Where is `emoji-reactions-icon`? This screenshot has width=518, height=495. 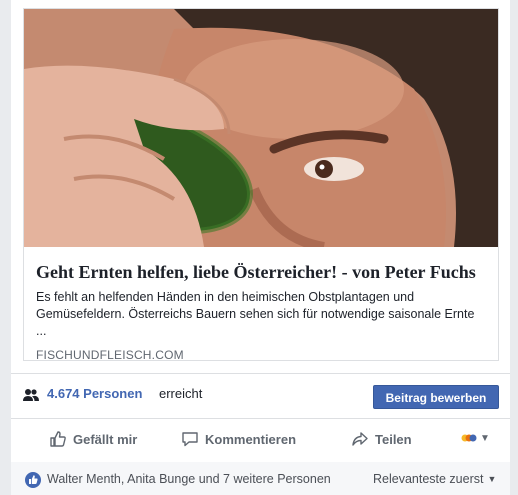
emoji-reactions-icon is located at coordinates (469, 438).